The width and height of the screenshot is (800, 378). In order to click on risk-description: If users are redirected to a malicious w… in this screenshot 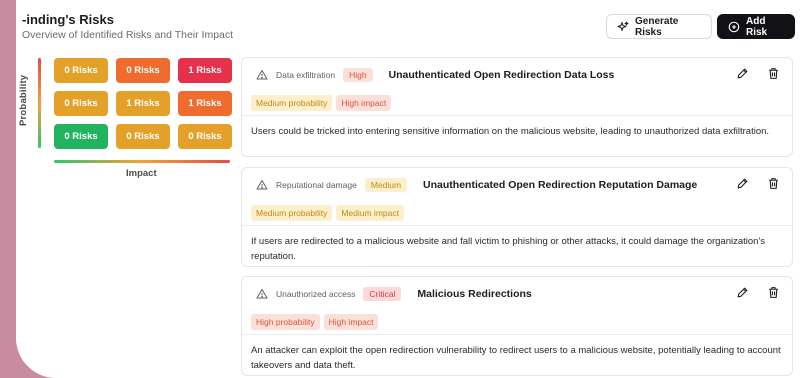, I will do `click(508, 249)`.